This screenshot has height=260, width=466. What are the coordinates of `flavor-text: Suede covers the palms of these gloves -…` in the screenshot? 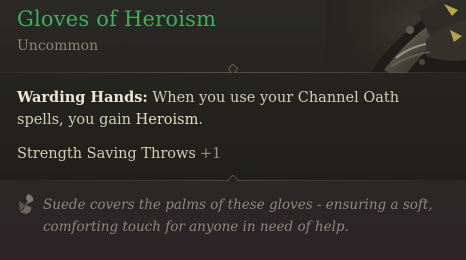 It's located at (238, 216).